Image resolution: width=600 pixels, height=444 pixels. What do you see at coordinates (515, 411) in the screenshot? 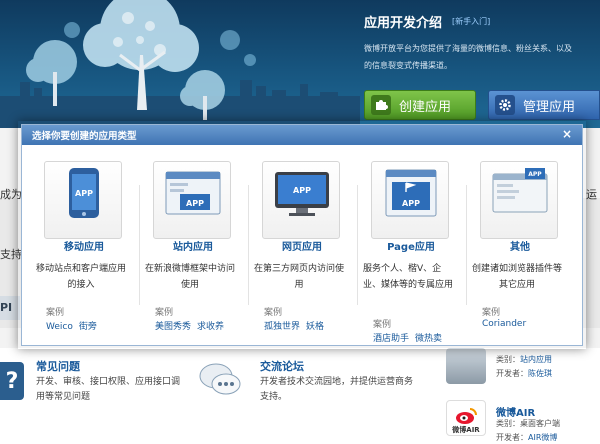
I see `app-name: 微博AIR` at bounding box center [515, 411].